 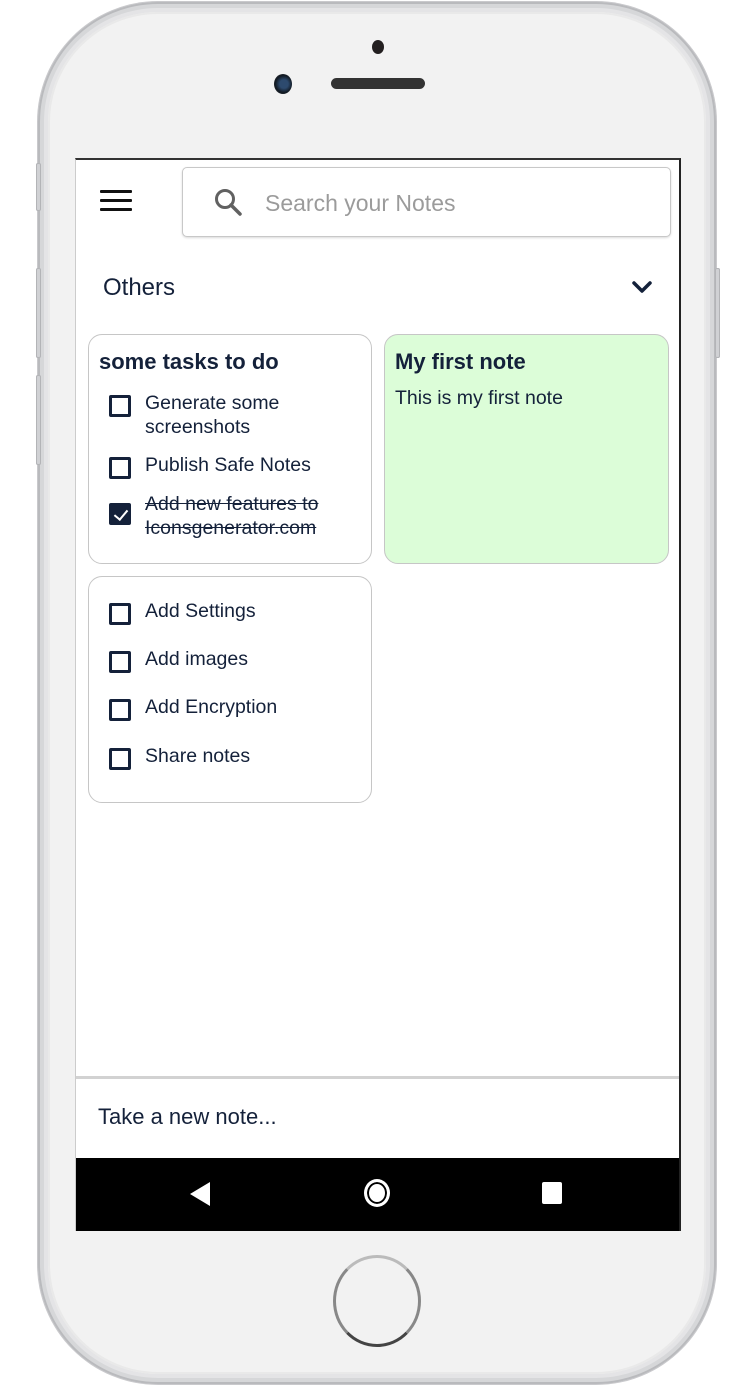 I want to click on section-title: Others, so click(x=139, y=287).